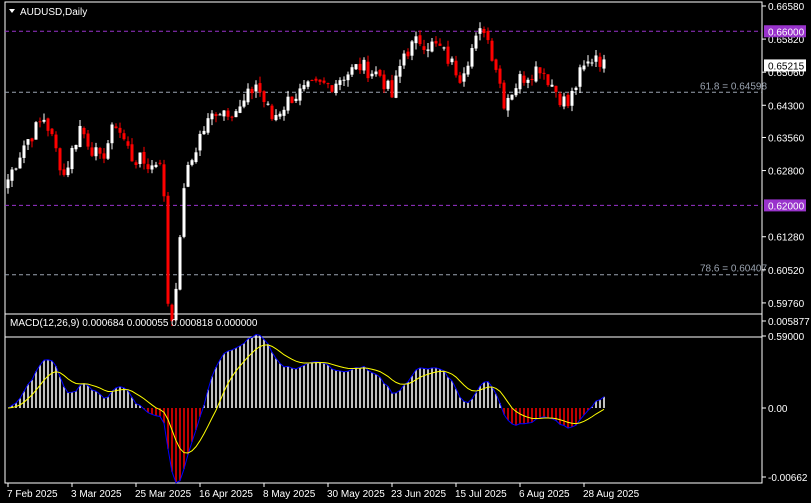 Image resolution: width=811 pixels, height=503 pixels. What do you see at coordinates (226, 494) in the screenshot?
I see `x-tick-label: 16 Apr 2025` at bounding box center [226, 494].